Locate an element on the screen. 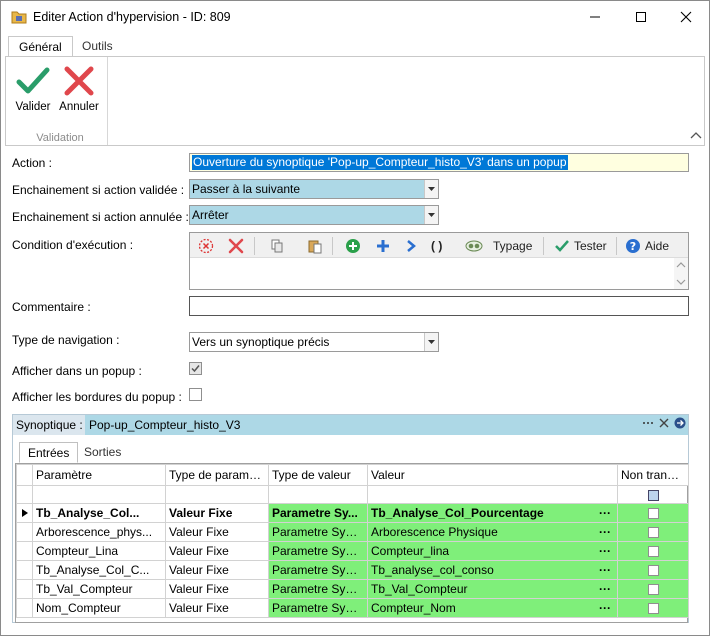 This screenshot has width=710, height=636. on-cancel-label: Enchainement si action annulée : is located at coordinates (100, 217).